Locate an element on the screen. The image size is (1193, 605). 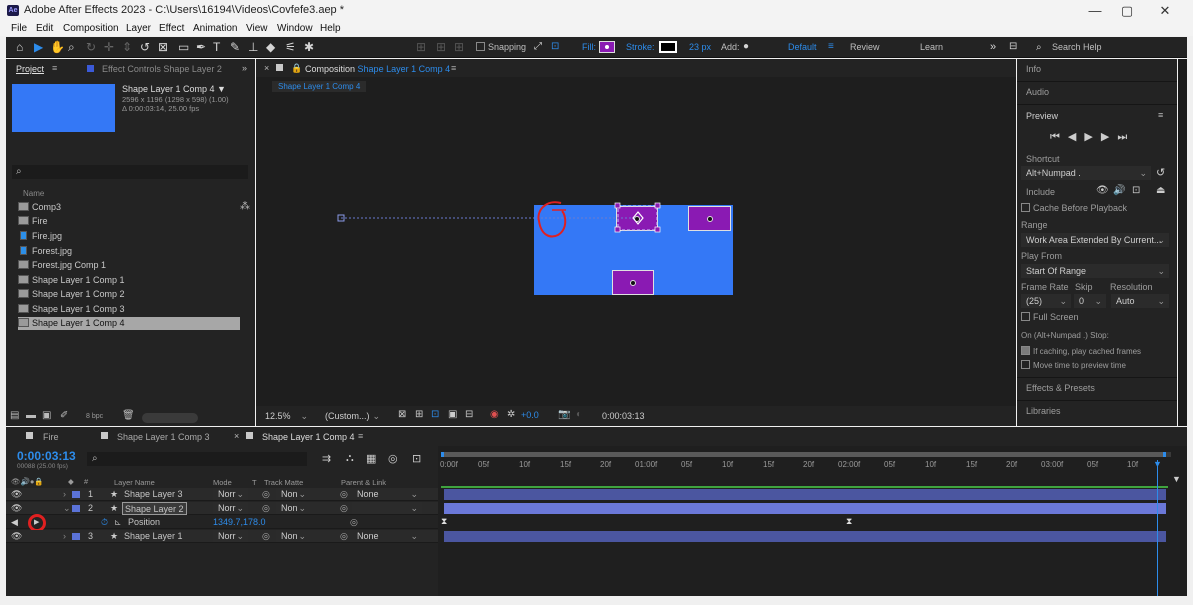
if-caching-checkbox is located at coordinates (1025, 350).